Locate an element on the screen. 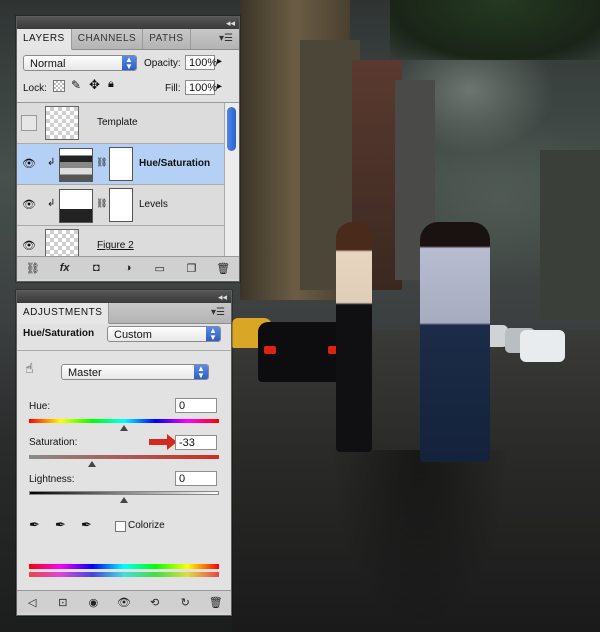 This screenshot has height=632, width=600. colorize-checkbox is located at coordinates (120, 526).